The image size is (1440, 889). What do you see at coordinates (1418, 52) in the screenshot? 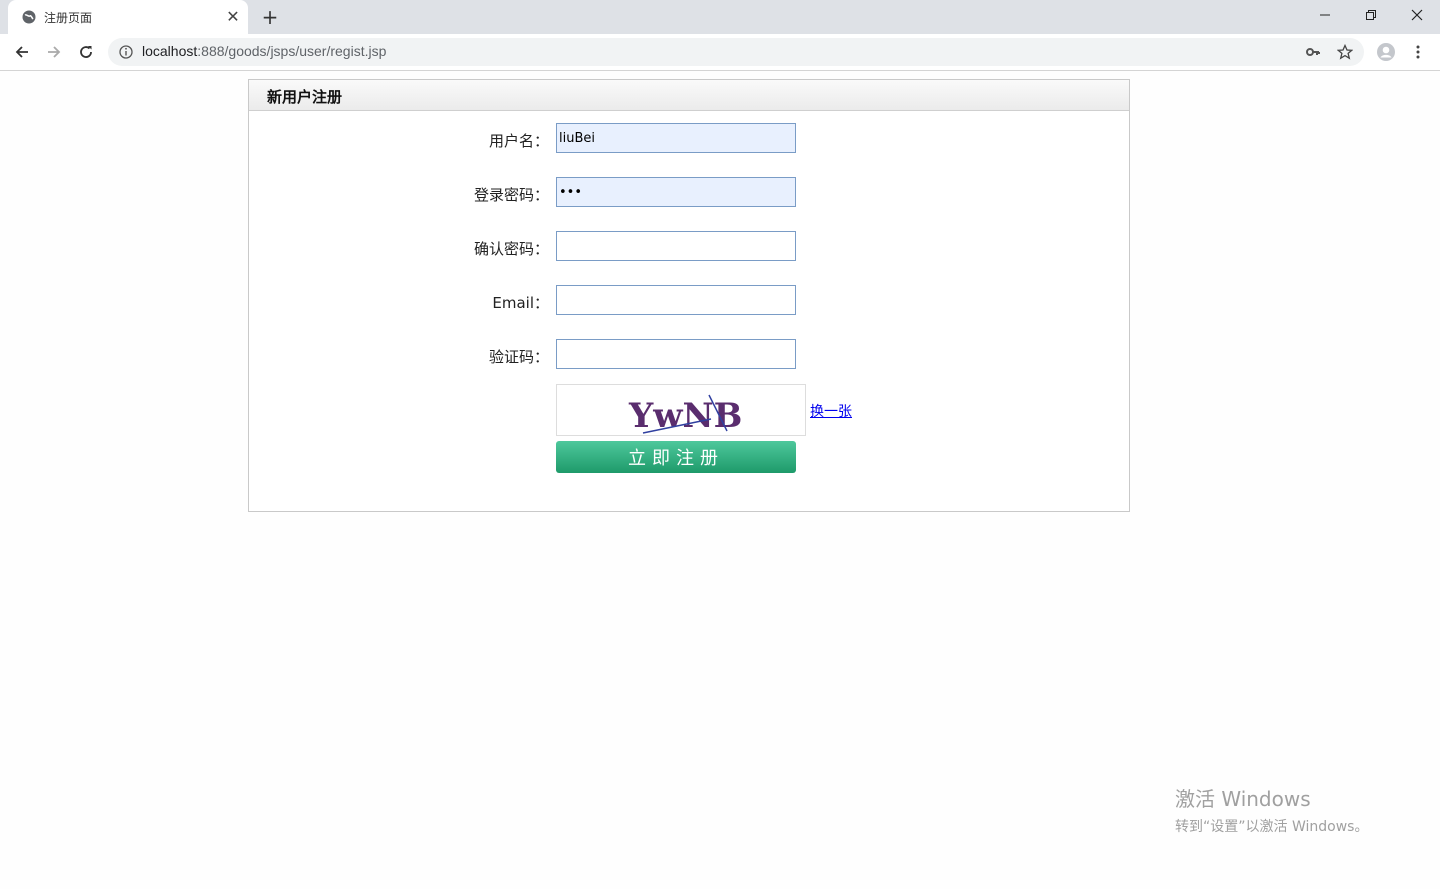
I see `menu-icon` at bounding box center [1418, 52].